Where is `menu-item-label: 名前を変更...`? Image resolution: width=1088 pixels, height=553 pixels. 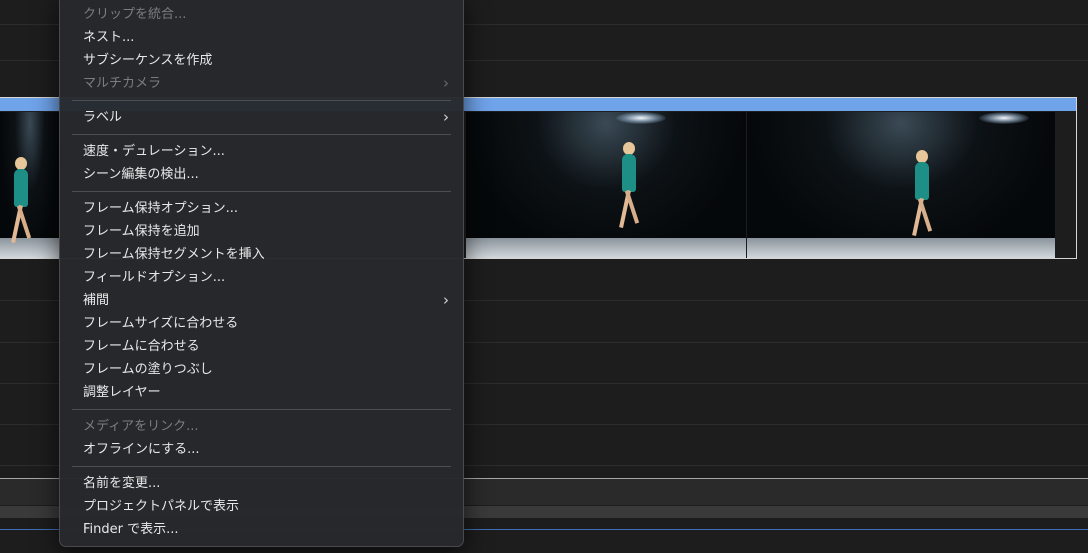 menu-item-label: 名前を変更... is located at coordinates (122, 483).